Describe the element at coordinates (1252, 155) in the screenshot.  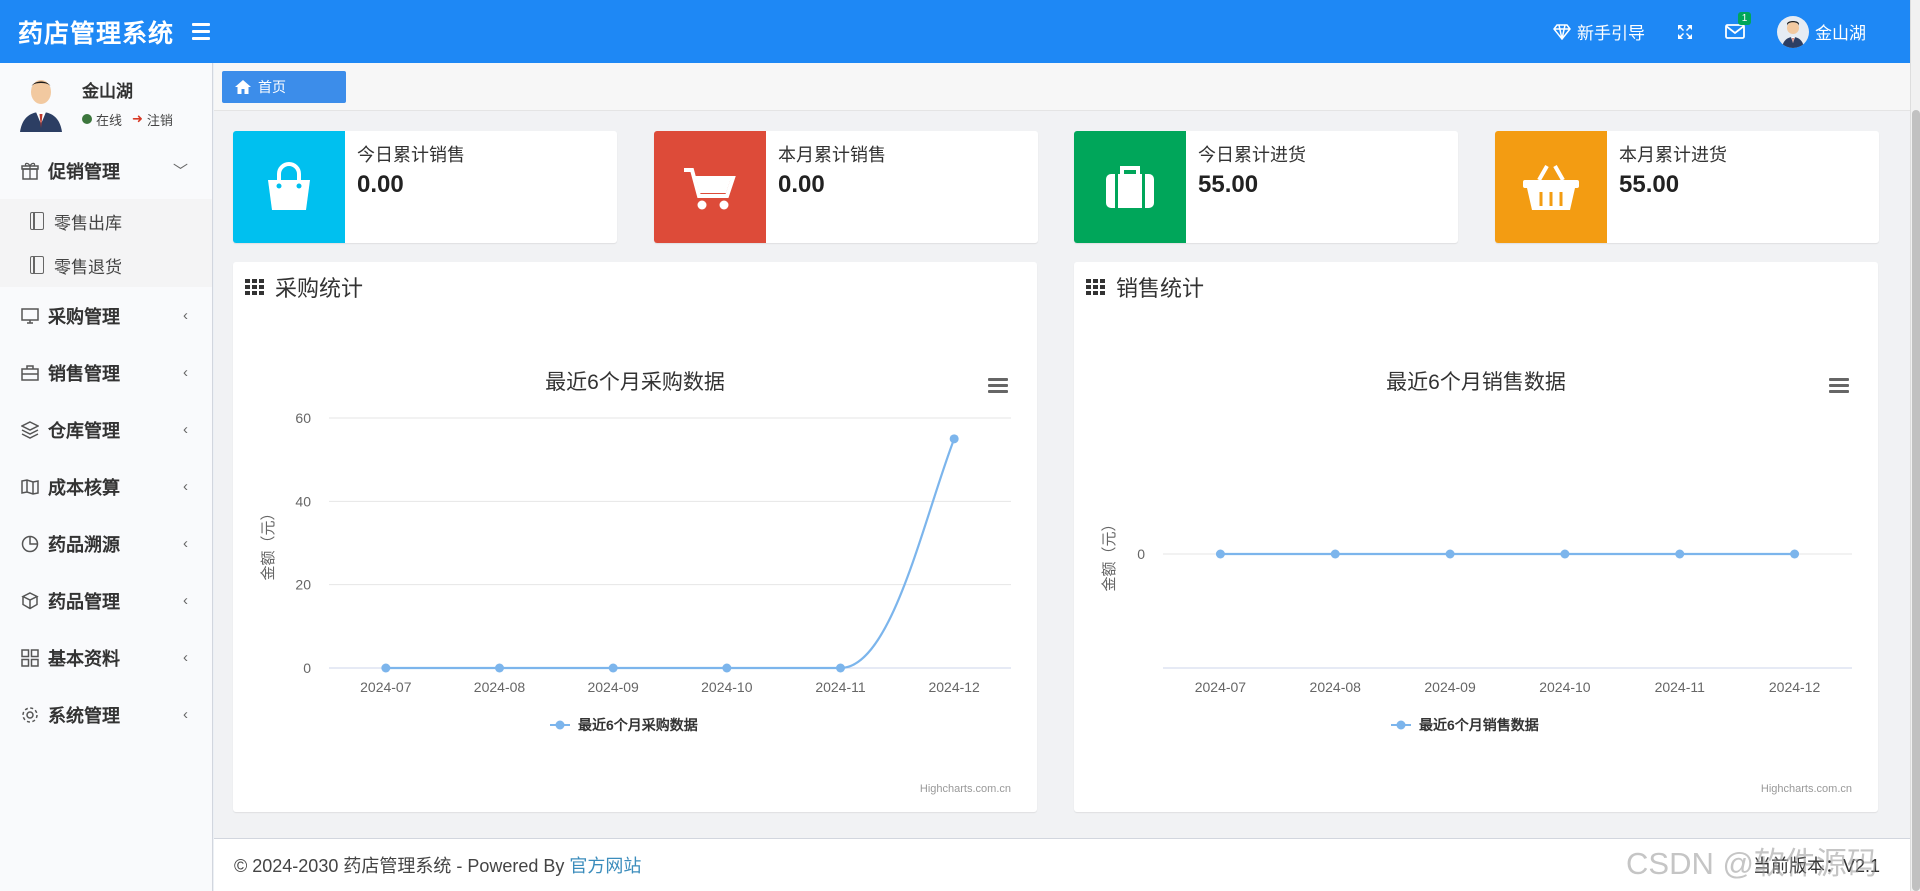
I see `info-box-label: 今日累计进货` at that location.